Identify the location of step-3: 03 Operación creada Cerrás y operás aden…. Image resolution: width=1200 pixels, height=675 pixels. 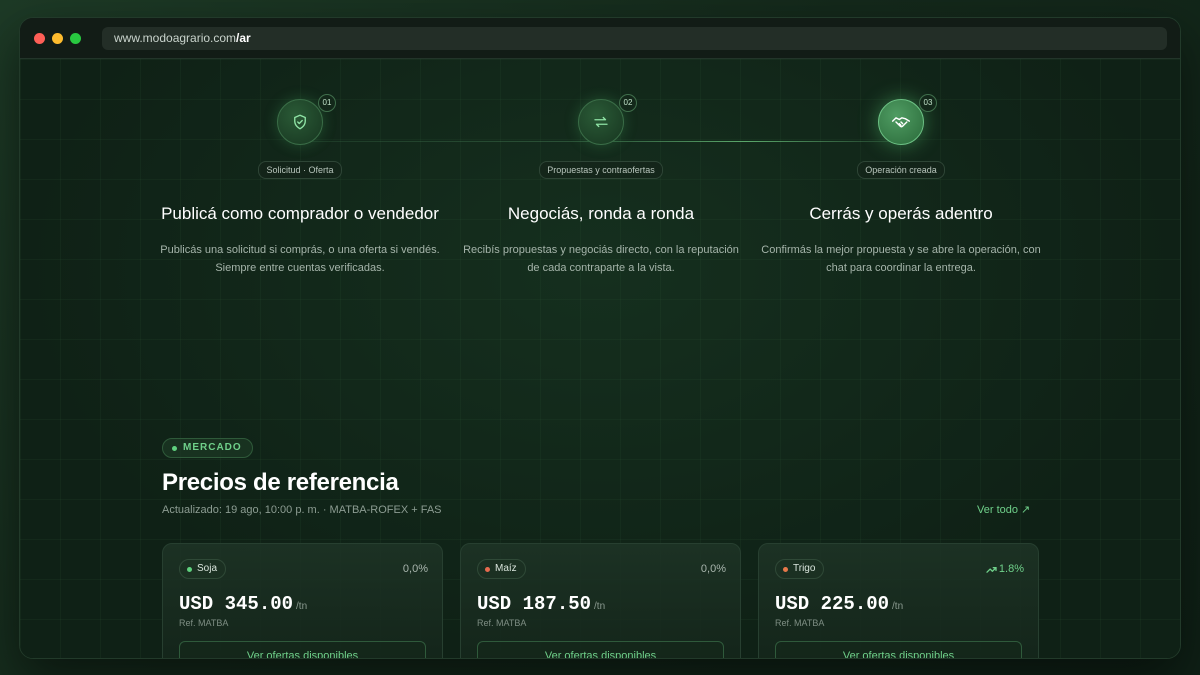
(901, 185).